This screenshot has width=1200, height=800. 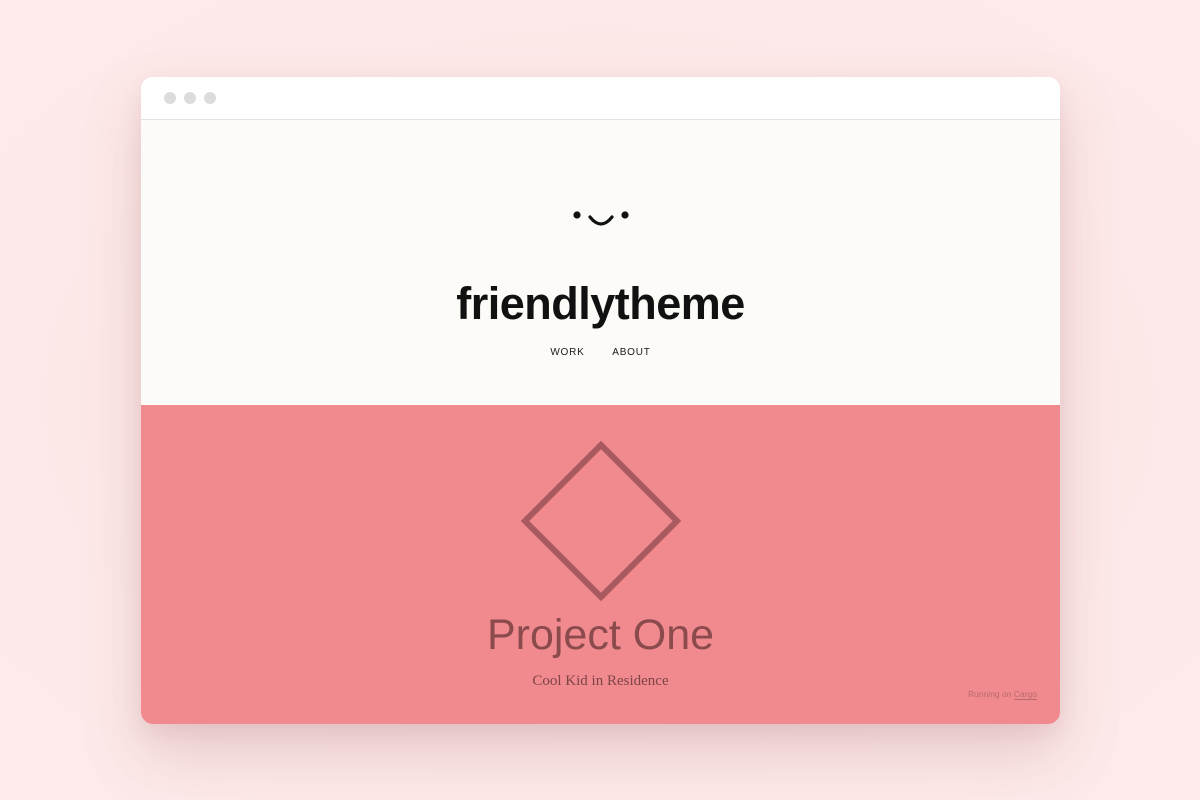 What do you see at coordinates (989, 694) in the screenshot?
I see `credit-prefix: Running on` at bounding box center [989, 694].